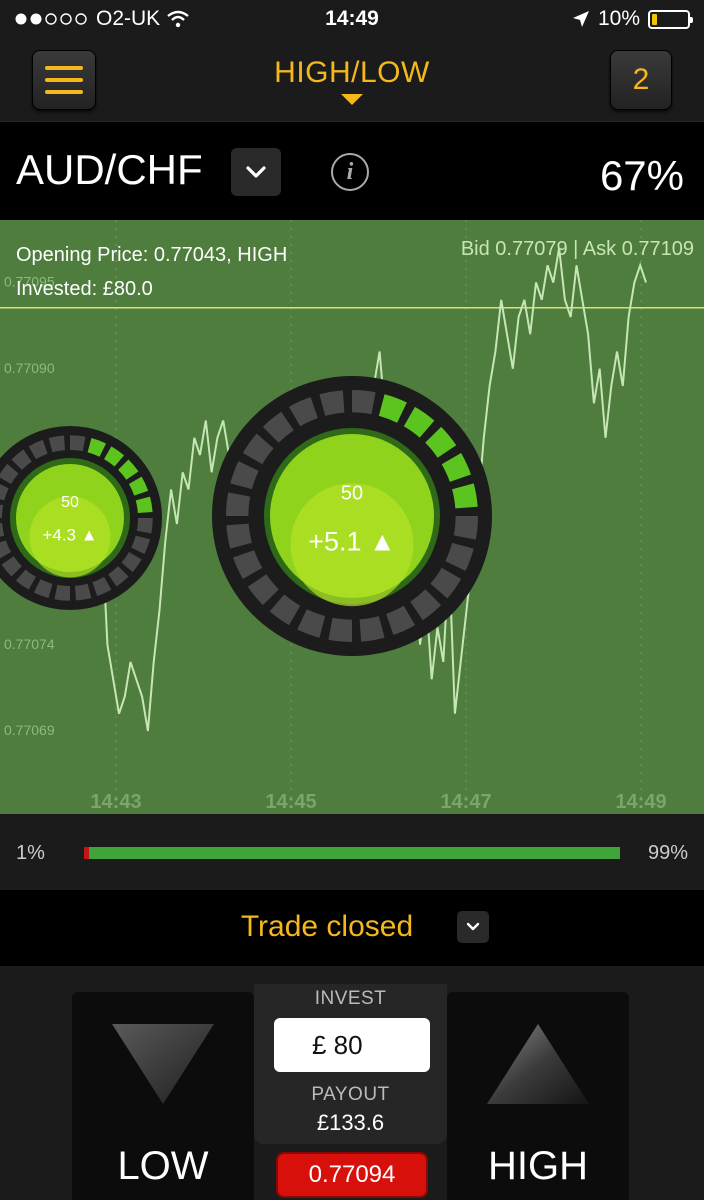  I want to click on status-right: 10%, so click(632, 19).